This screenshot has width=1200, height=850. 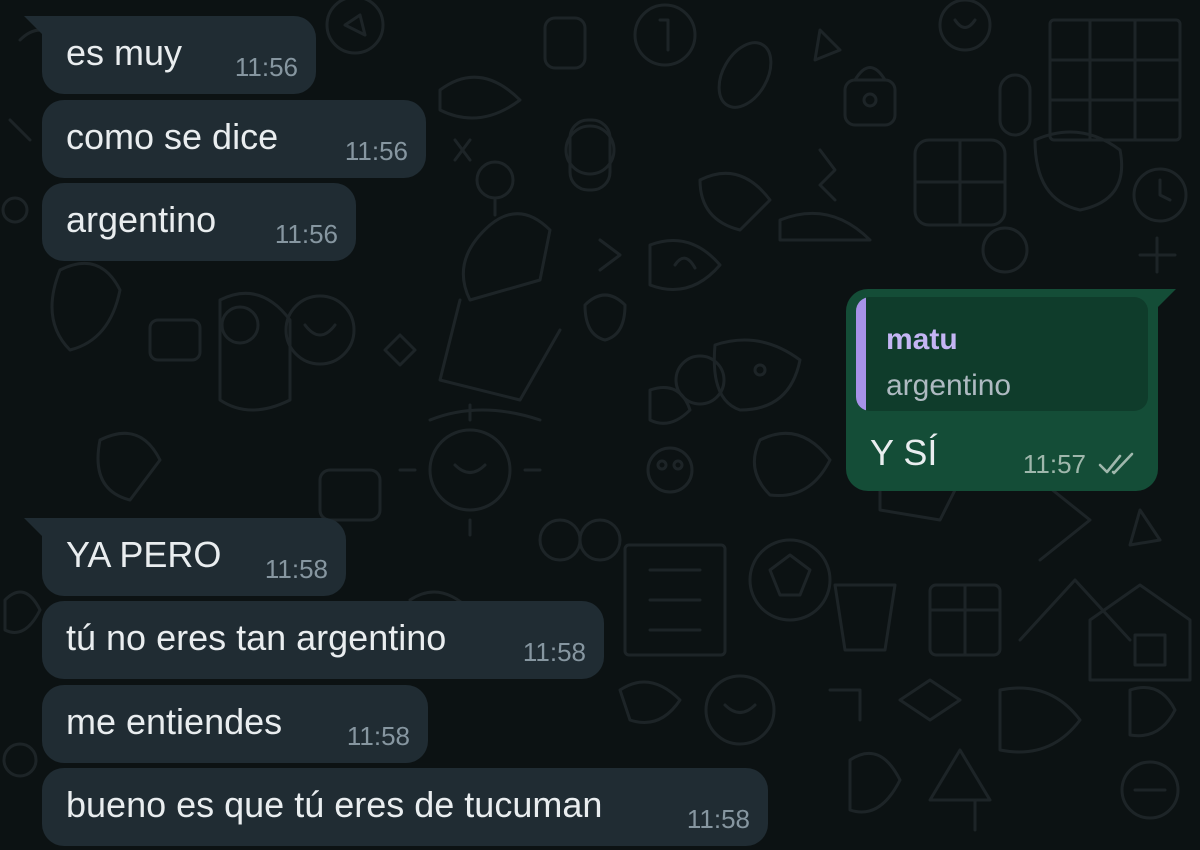 I want to click on incoming-message: bueno es que tú eres de tucuman 11:58, so click(x=405, y=807).